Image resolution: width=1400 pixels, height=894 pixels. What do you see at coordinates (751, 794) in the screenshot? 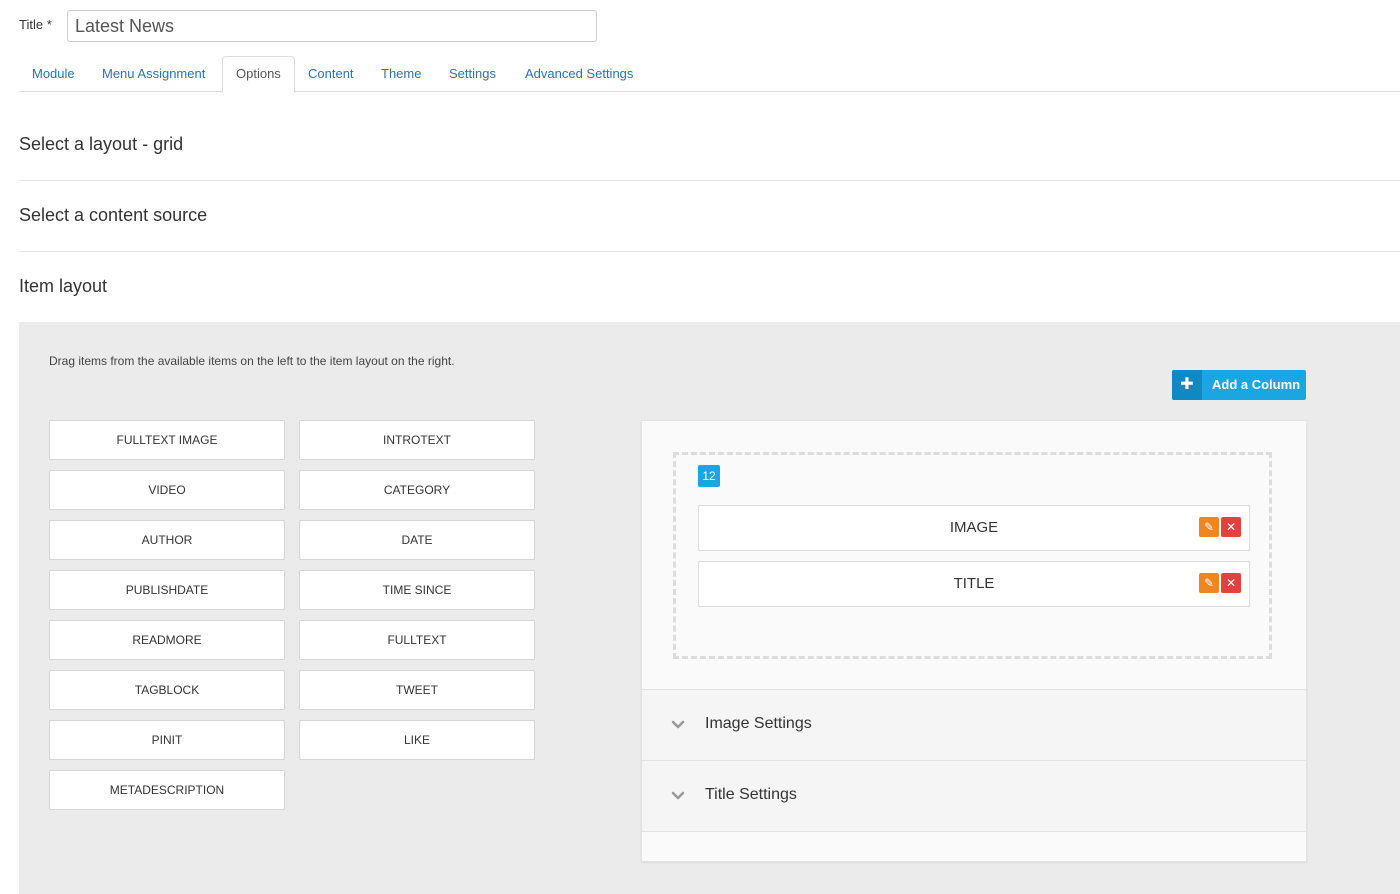
I see `accordion-label: Title Settings` at bounding box center [751, 794].